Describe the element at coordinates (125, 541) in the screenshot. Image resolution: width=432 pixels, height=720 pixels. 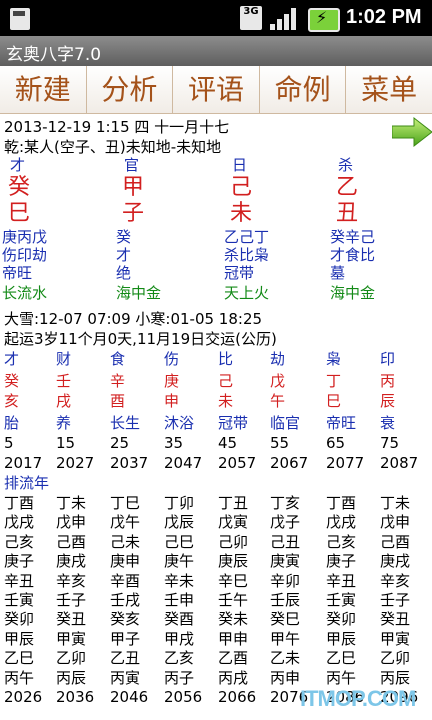
I see `liunian-item: 己未` at that location.